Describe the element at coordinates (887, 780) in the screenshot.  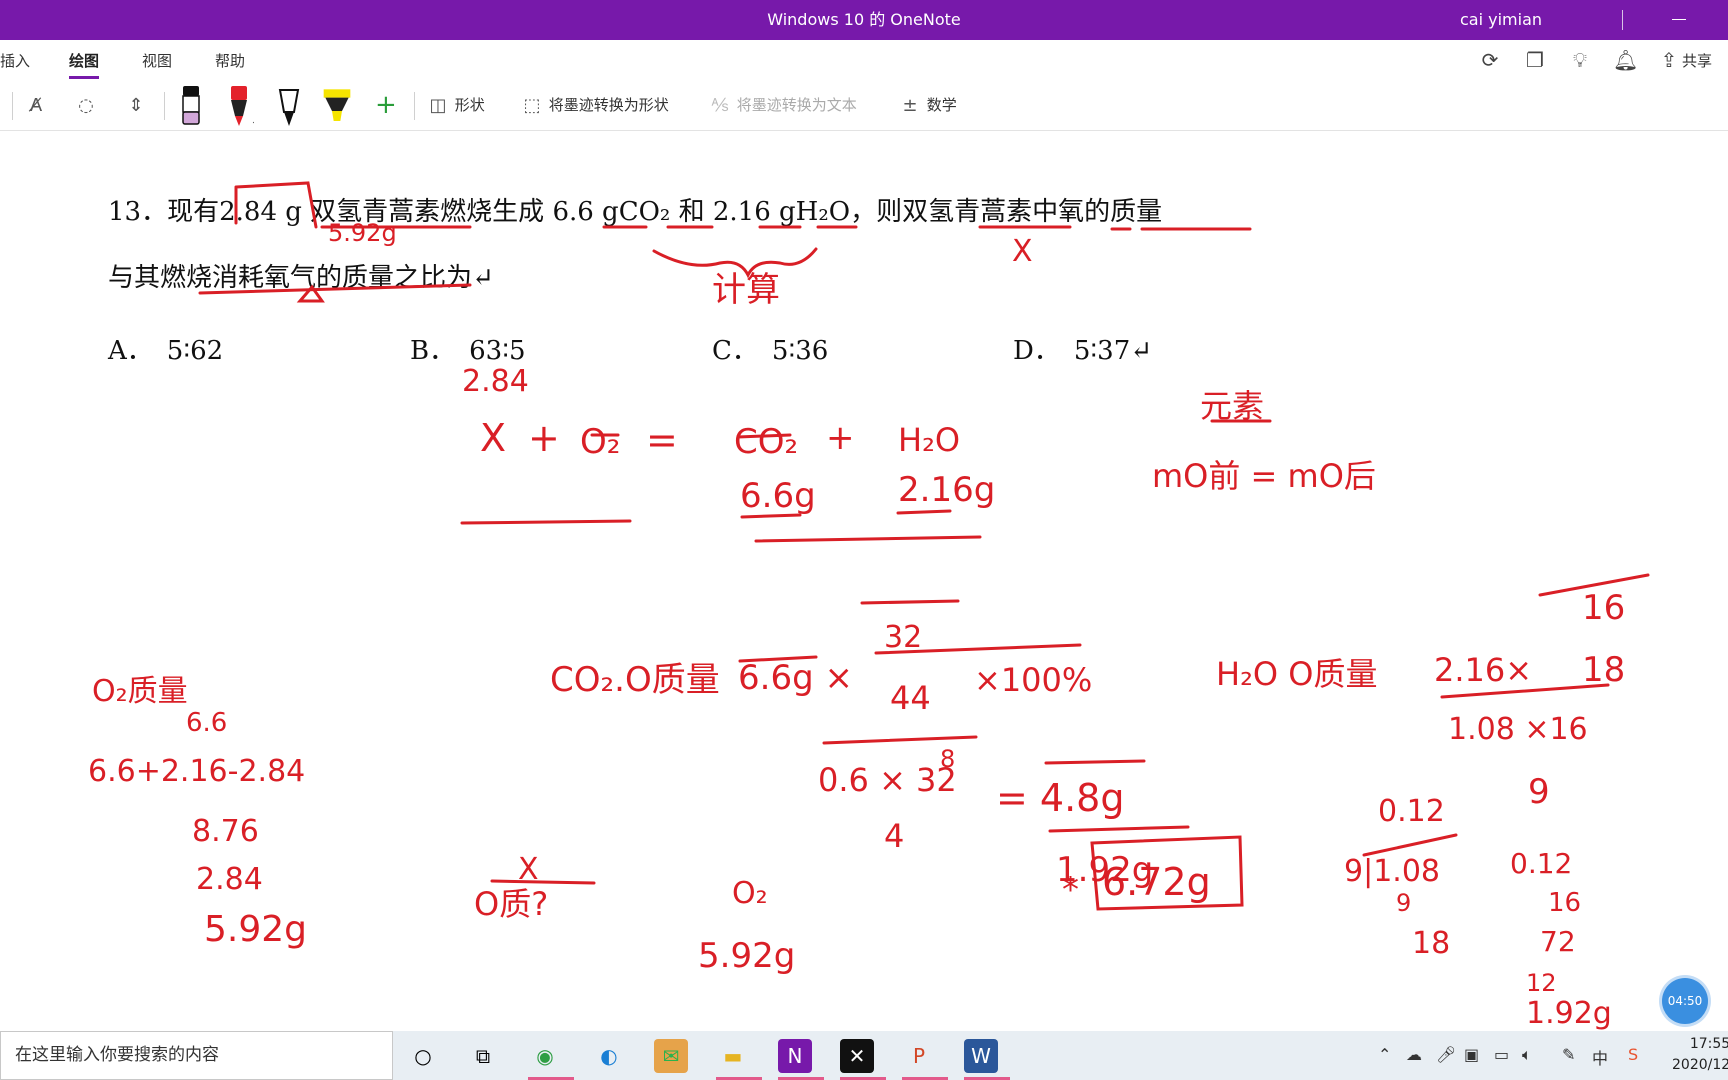
I see `ink-text-calc-top: 0.6 × 32` at that location.